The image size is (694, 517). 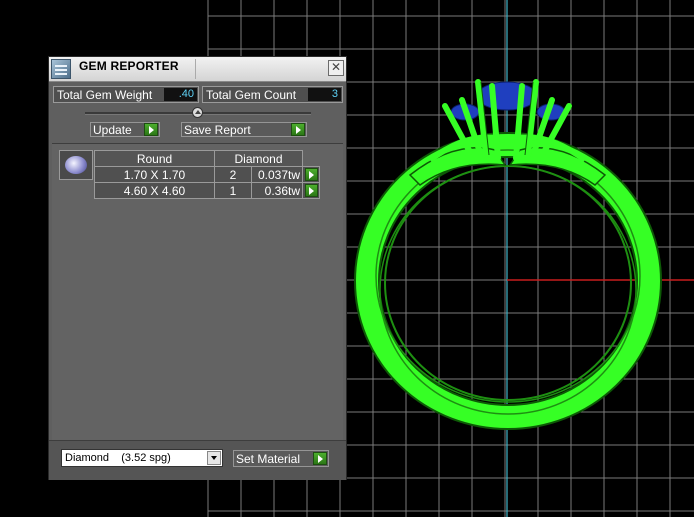 I want to click on save-report-button: Save Report, so click(x=244, y=129).